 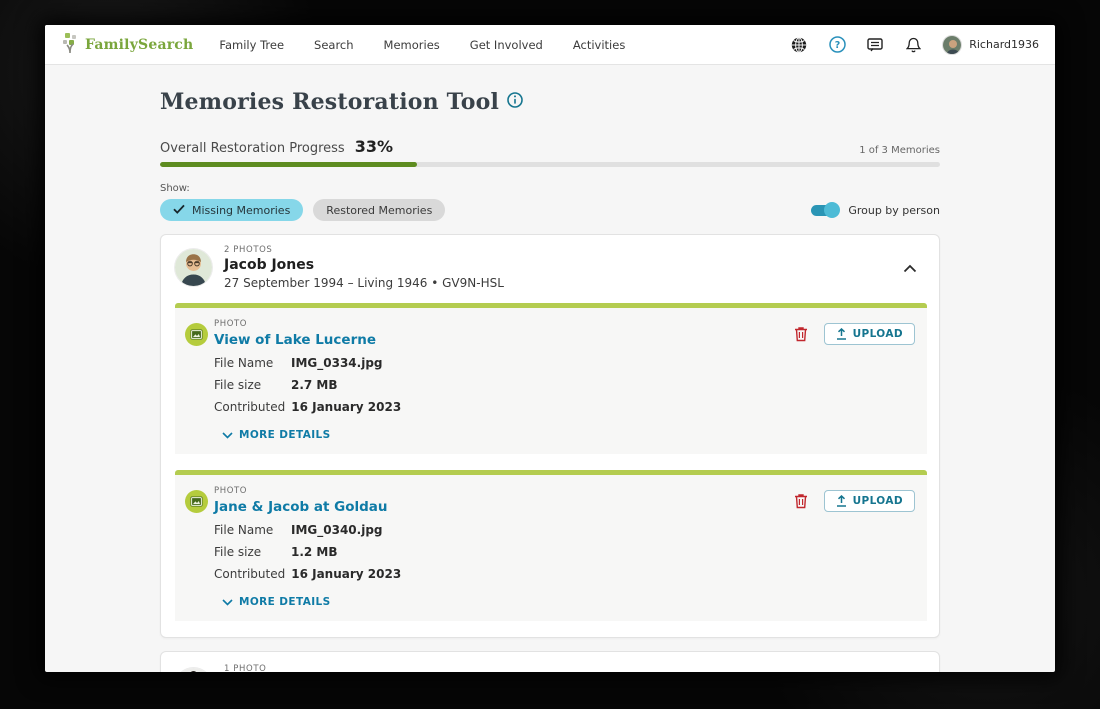 I want to click on user-menu: Richard1936, so click(x=990, y=44).